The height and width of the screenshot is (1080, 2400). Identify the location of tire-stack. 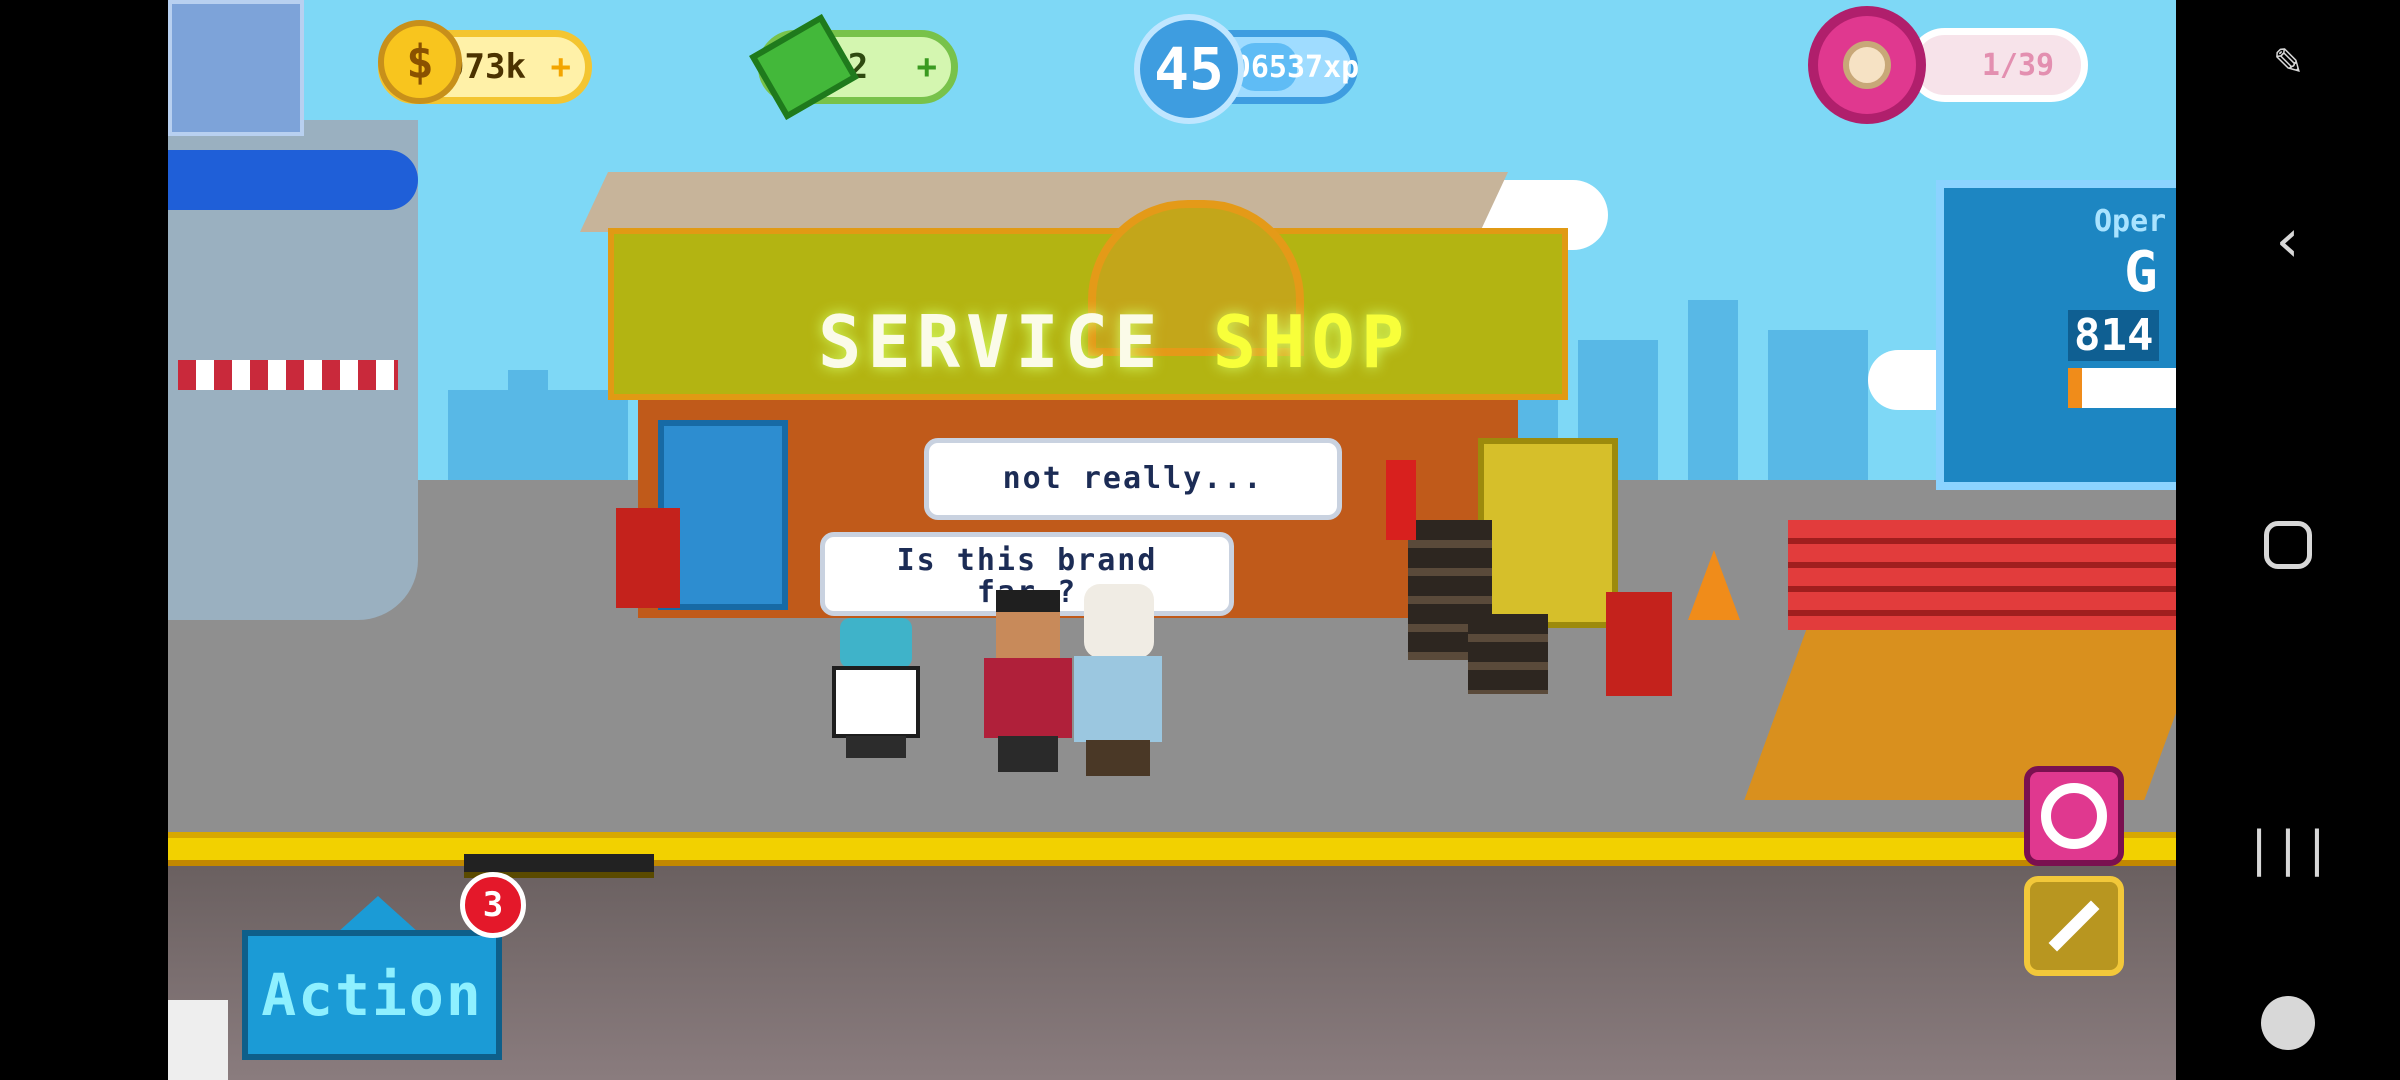
(1508, 654).